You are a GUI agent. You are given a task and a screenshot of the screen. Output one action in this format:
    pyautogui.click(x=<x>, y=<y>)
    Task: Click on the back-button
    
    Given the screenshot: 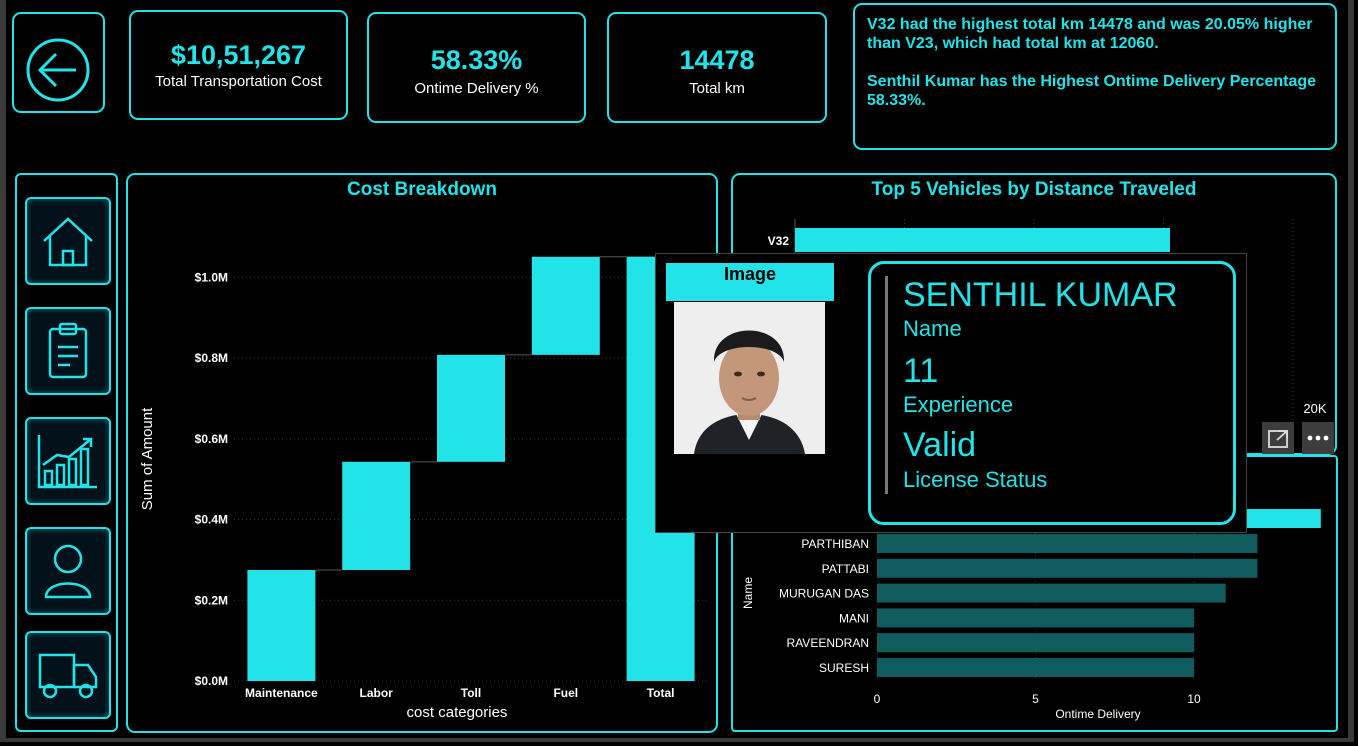 What is the action you would take?
    pyautogui.click(x=58, y=62)
    